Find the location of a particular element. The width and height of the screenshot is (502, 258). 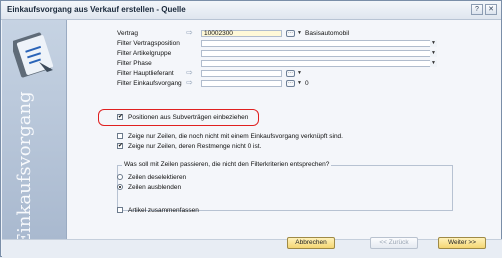

filter-vertragsposition-row: Filter Vertragsposition ▼ is located at coordinates (307, 44).